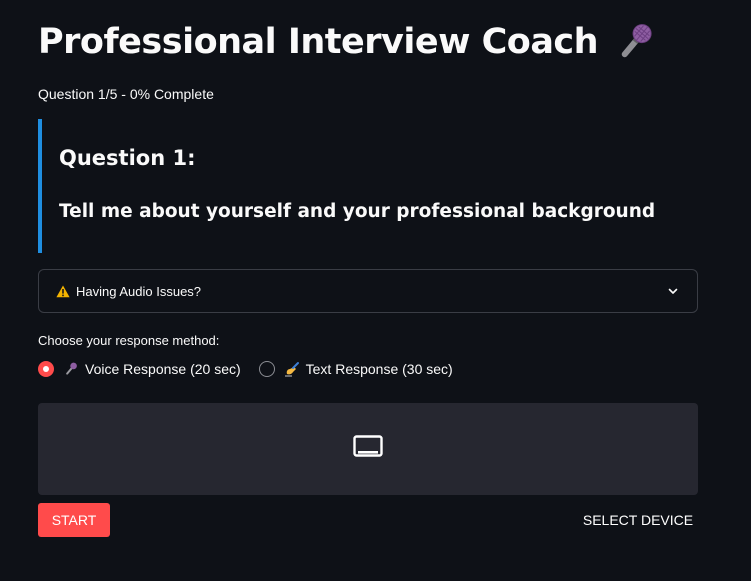 This screenshot has height=581, width=751. Describe the element at coordinates (139, 291) in the screenshot. I see `audio-issues-label: Having Audio Issues?` at that location.